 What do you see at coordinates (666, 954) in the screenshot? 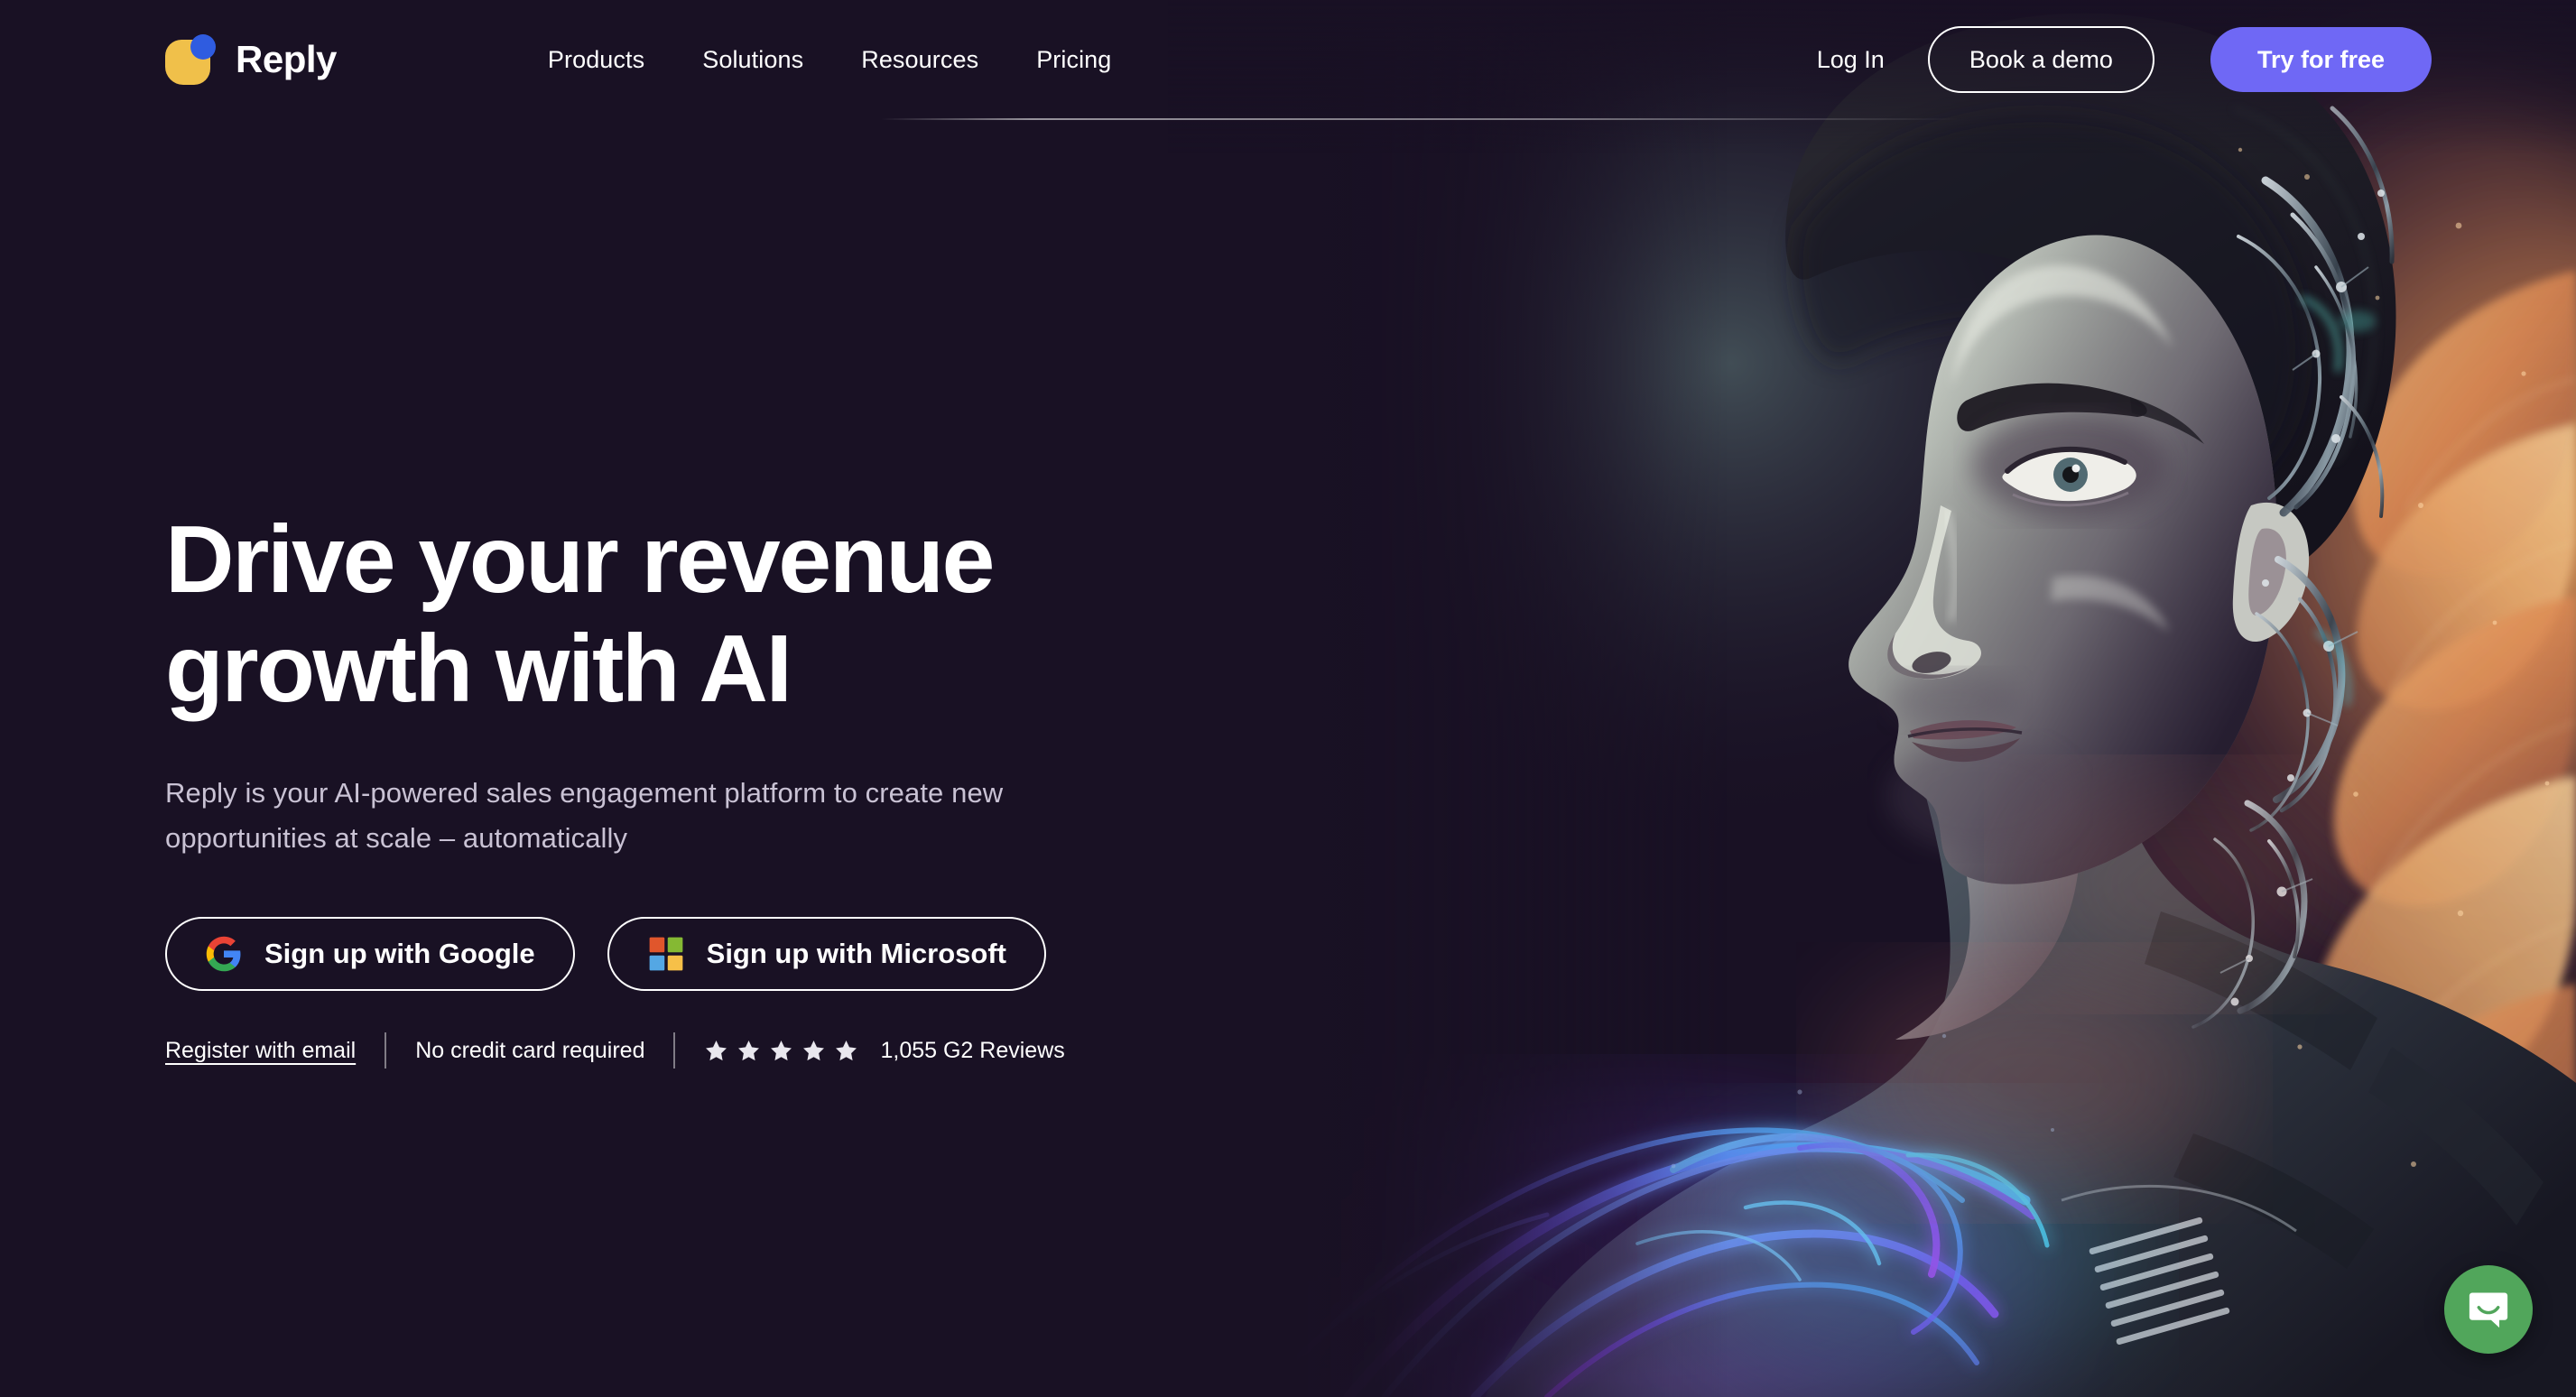
I see `microsoft-icon` at bounding box center [666, 954].